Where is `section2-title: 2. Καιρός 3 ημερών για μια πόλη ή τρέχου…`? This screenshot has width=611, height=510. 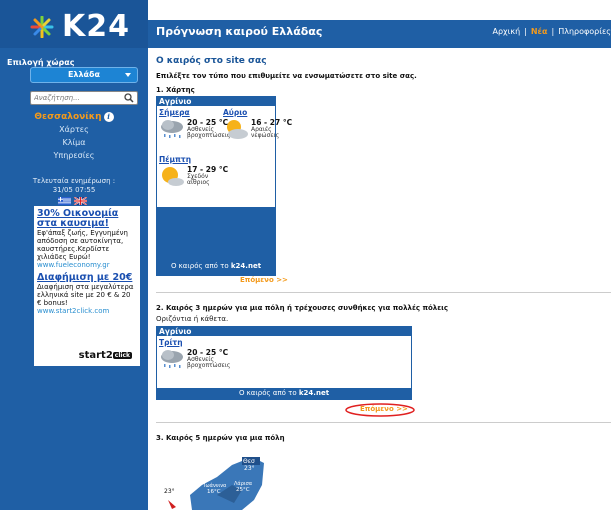 section2-title: 2. Καιρός 3 ημερών για μια πόλη ή τρέχου… is located at coordinates (302, 308).